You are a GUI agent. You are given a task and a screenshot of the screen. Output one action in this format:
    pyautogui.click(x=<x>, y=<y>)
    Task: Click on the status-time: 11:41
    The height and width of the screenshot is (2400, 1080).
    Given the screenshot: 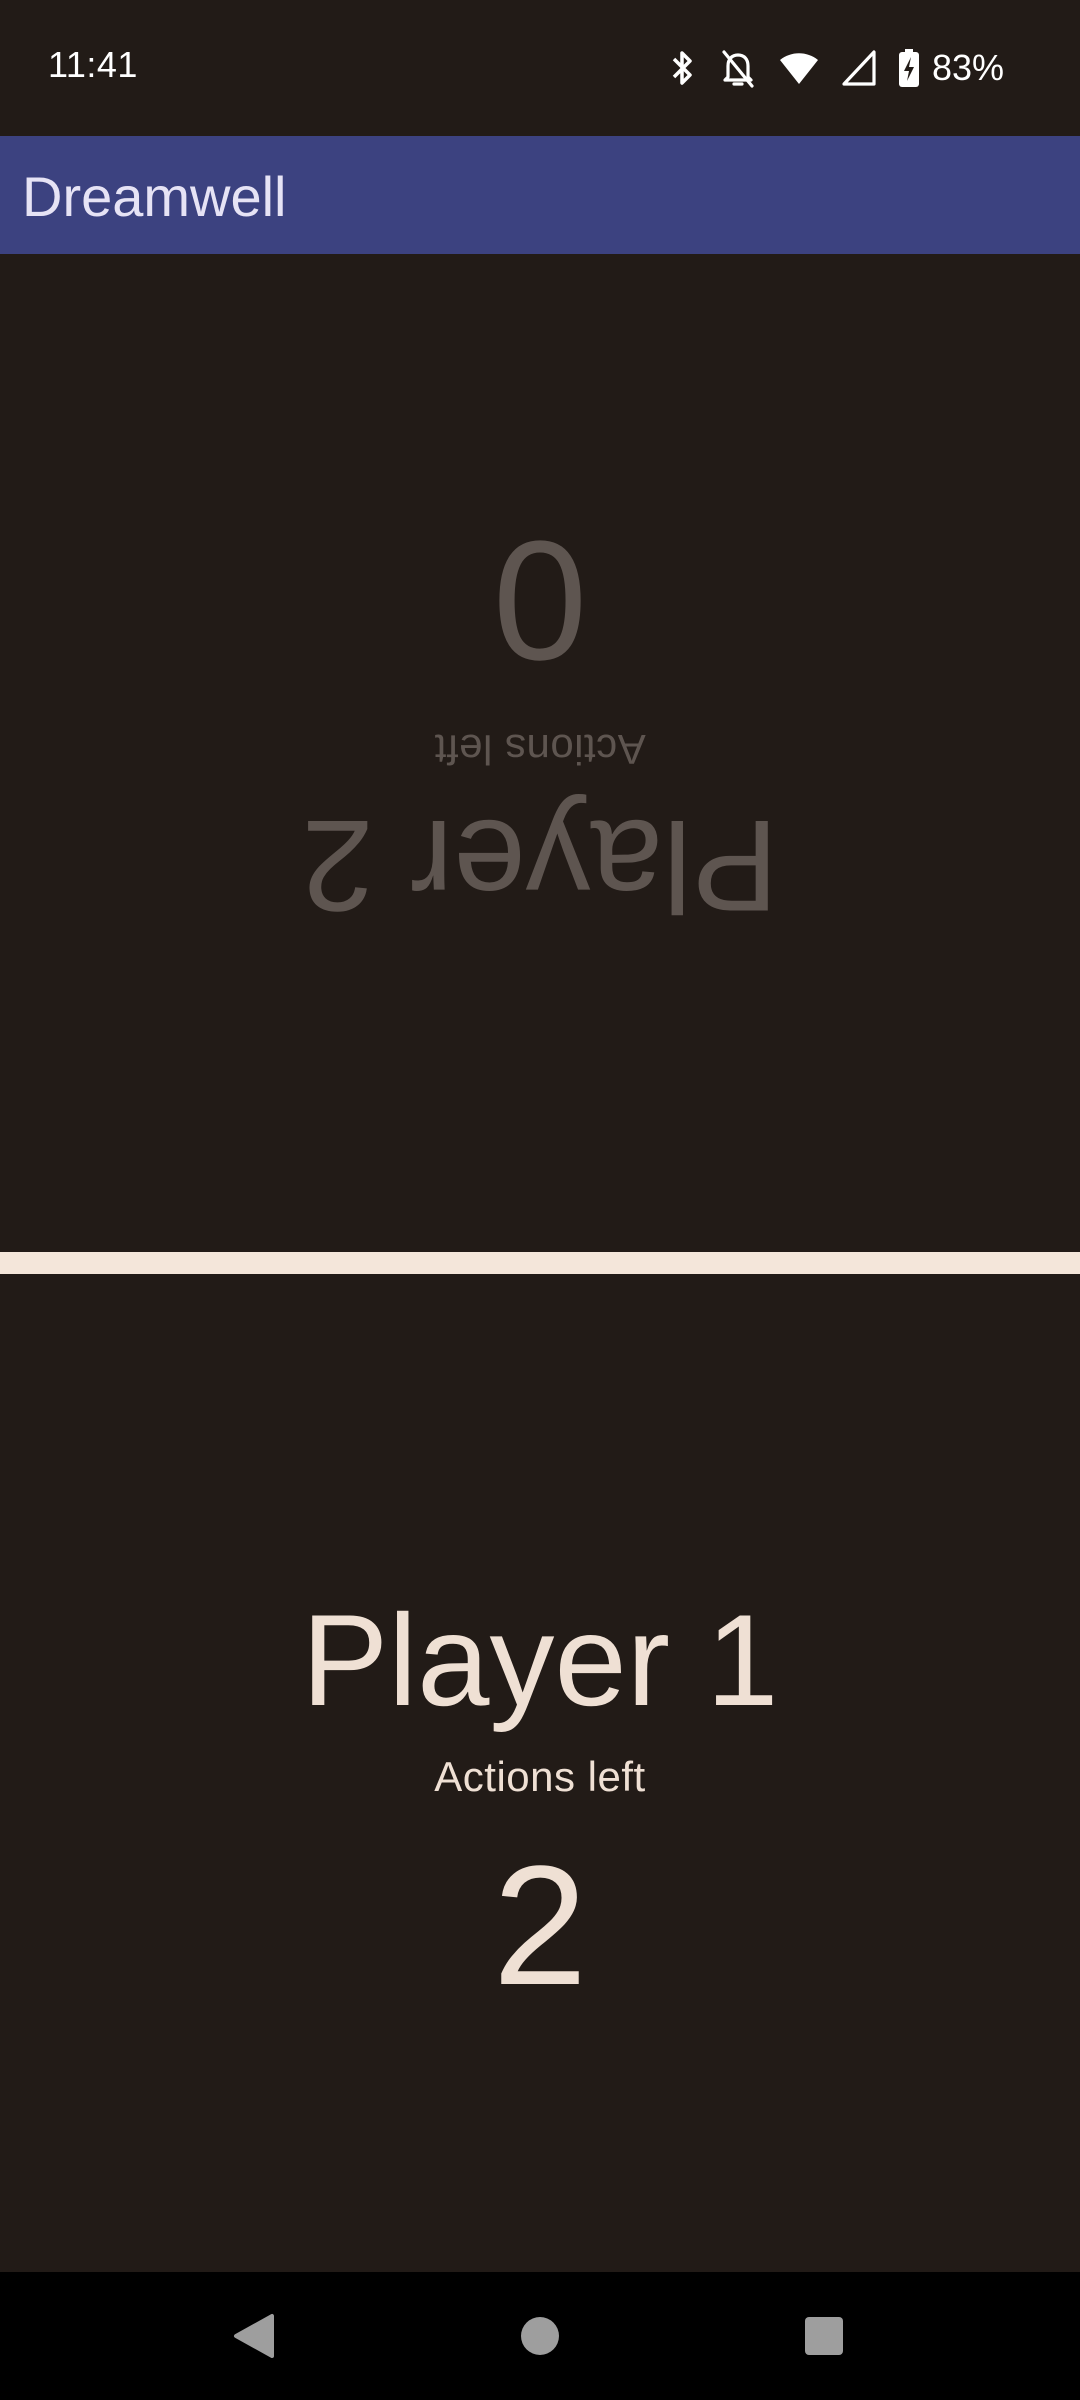 What is the action you would take?
    pyautogui.click(x=93, y=64)
    